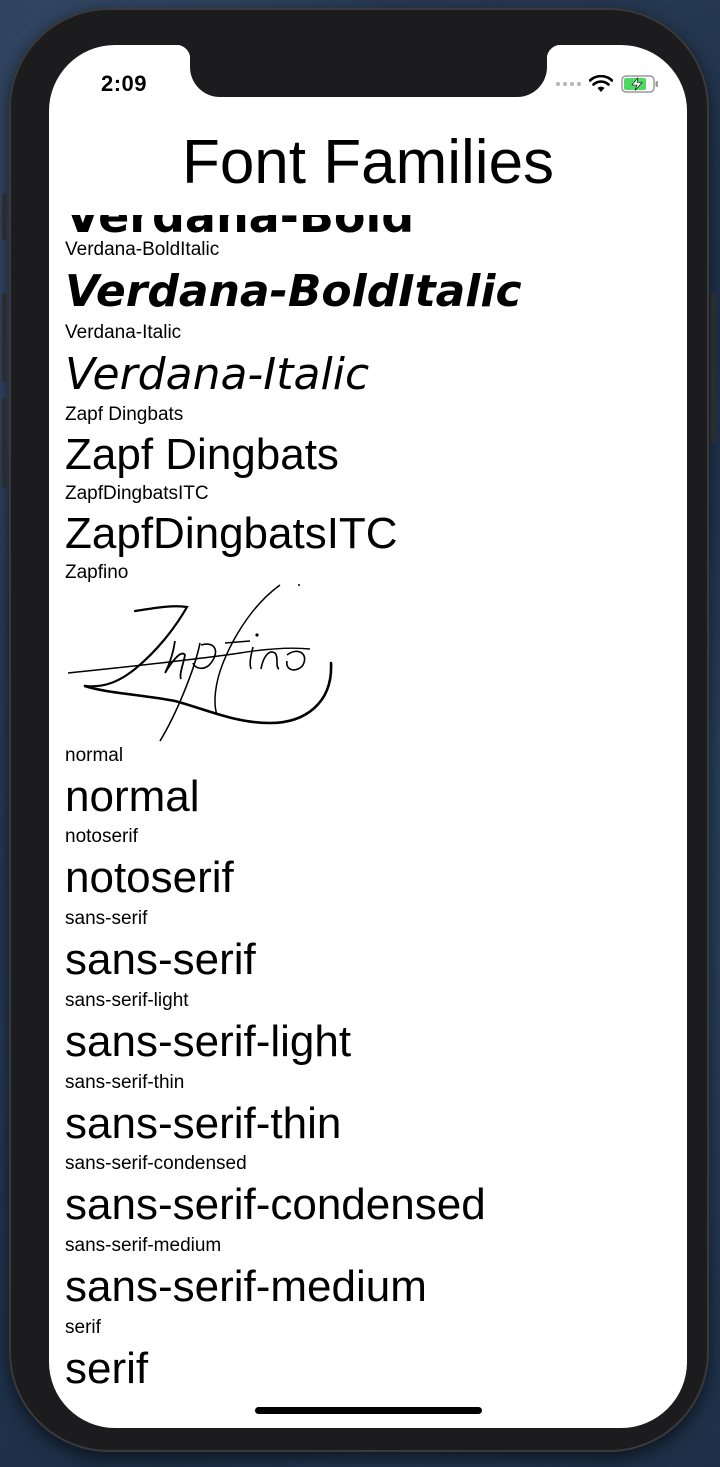 The width and height of the screenshot is (720, 1467). What do you see at coordinates (125, 1082) in the screenshot?
I see `font-label-sans-serif-thin: sans-serif-thin` at bounding box center [125, 1082].